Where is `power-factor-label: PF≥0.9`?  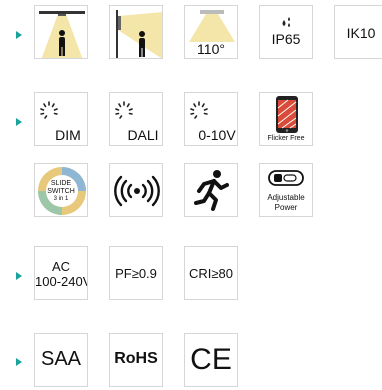
power-factor-label: PF≥0.9 is located at coordinates (136, 273).